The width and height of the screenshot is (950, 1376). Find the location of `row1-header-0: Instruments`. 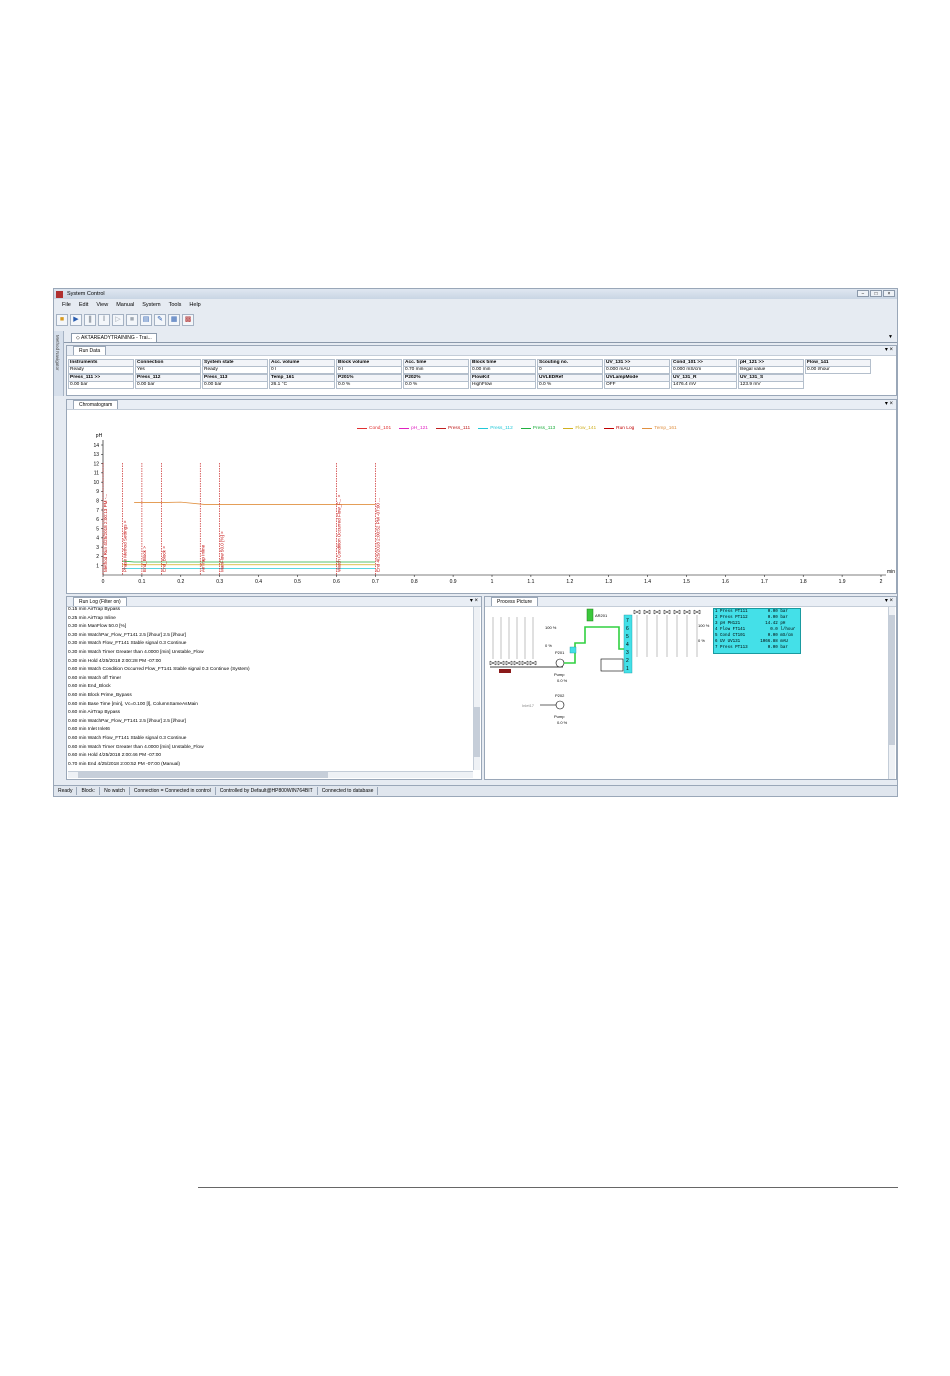

row1-header-0: Instruments is located at coordinates (101, 363).